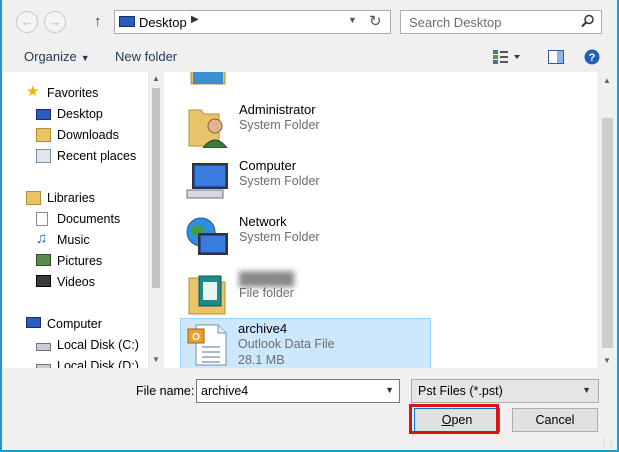 The image size is (619, 452). What do you see at coordinates (98, 363) in the screenshot?
I see `nav-item-label: Local Disk (D:)` at bounding box center [98, 363].